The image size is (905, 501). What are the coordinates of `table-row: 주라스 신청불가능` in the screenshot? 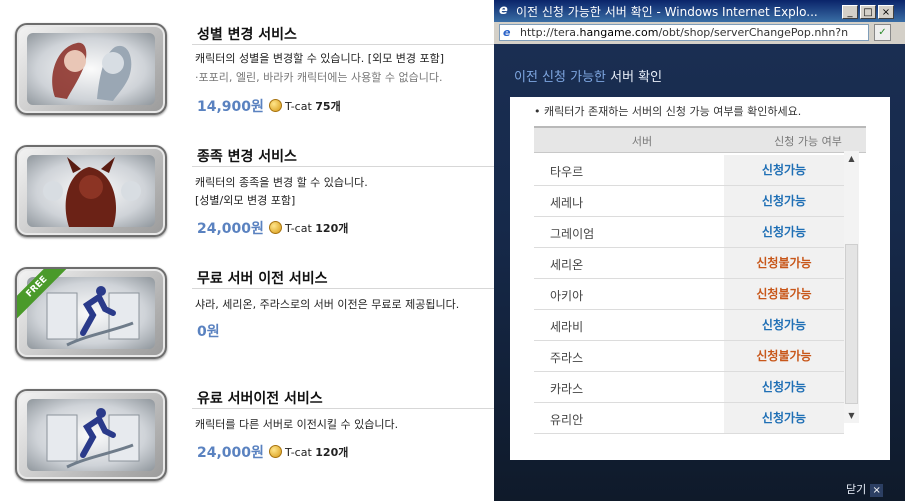 It's located at (689, 356).